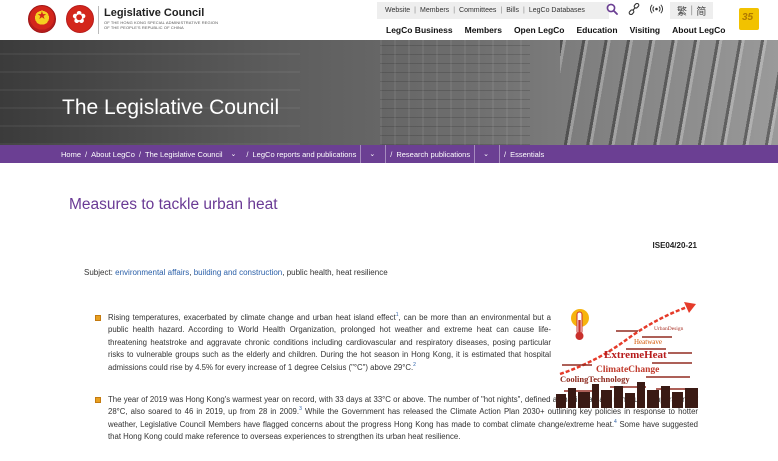 The height and width of the screenshot is (461, 778). Describe the element at coordinates (171, 107) in the screenshot. I see `banner-title: The Legislative Council` at that location.